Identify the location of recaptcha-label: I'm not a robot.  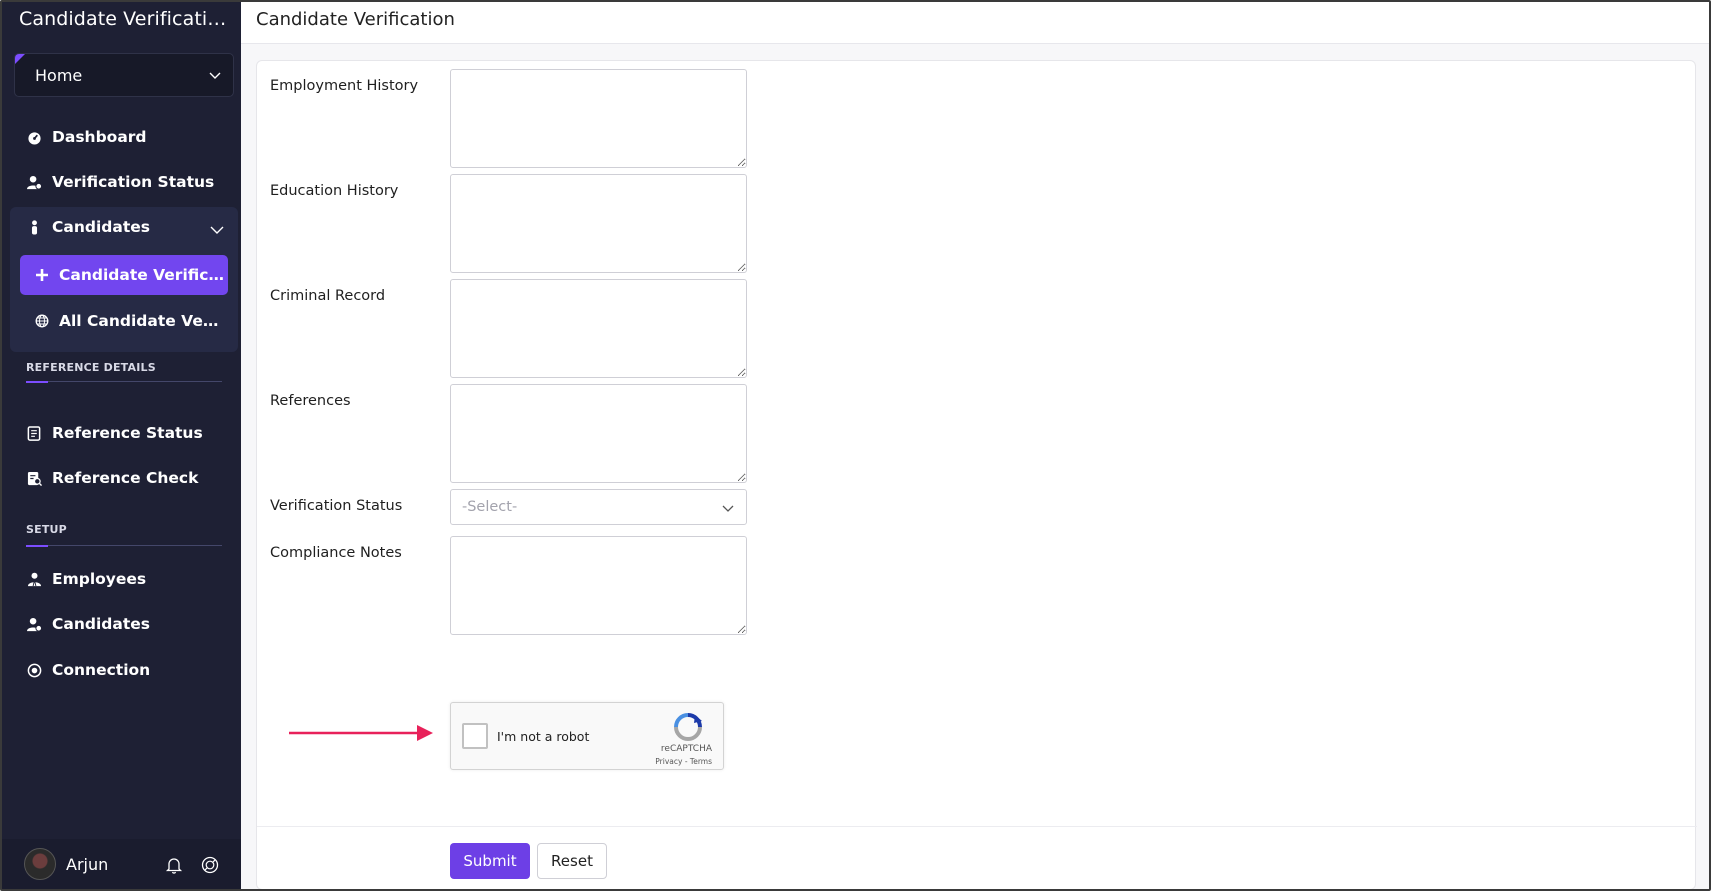
(543, 736).